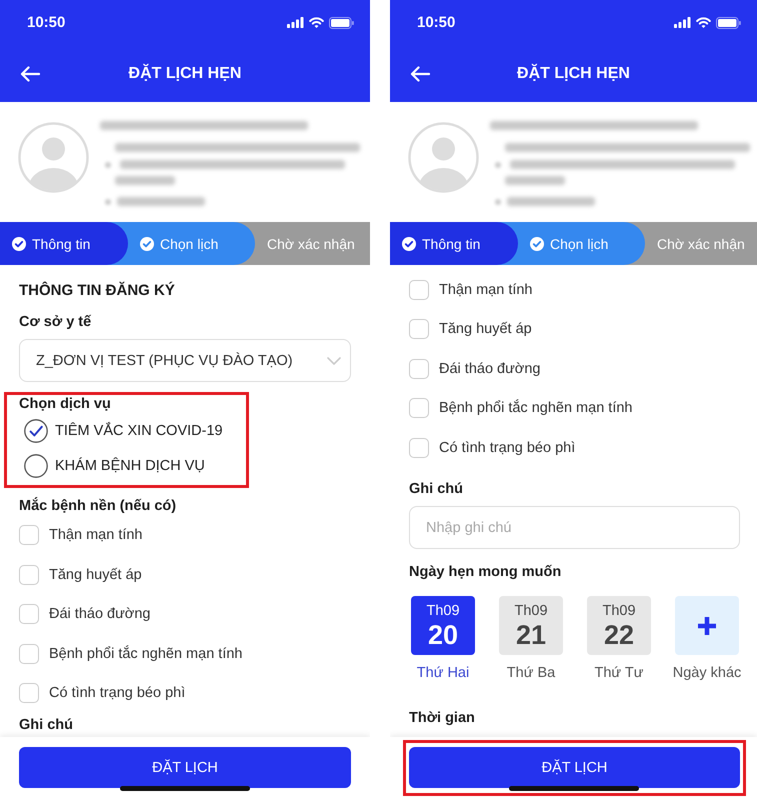 The width and height of the screenshot is (757, 800). Describe the element at coordinates (443, 625) in the screenshot. I see `date-tile: Th09 20` at that location.